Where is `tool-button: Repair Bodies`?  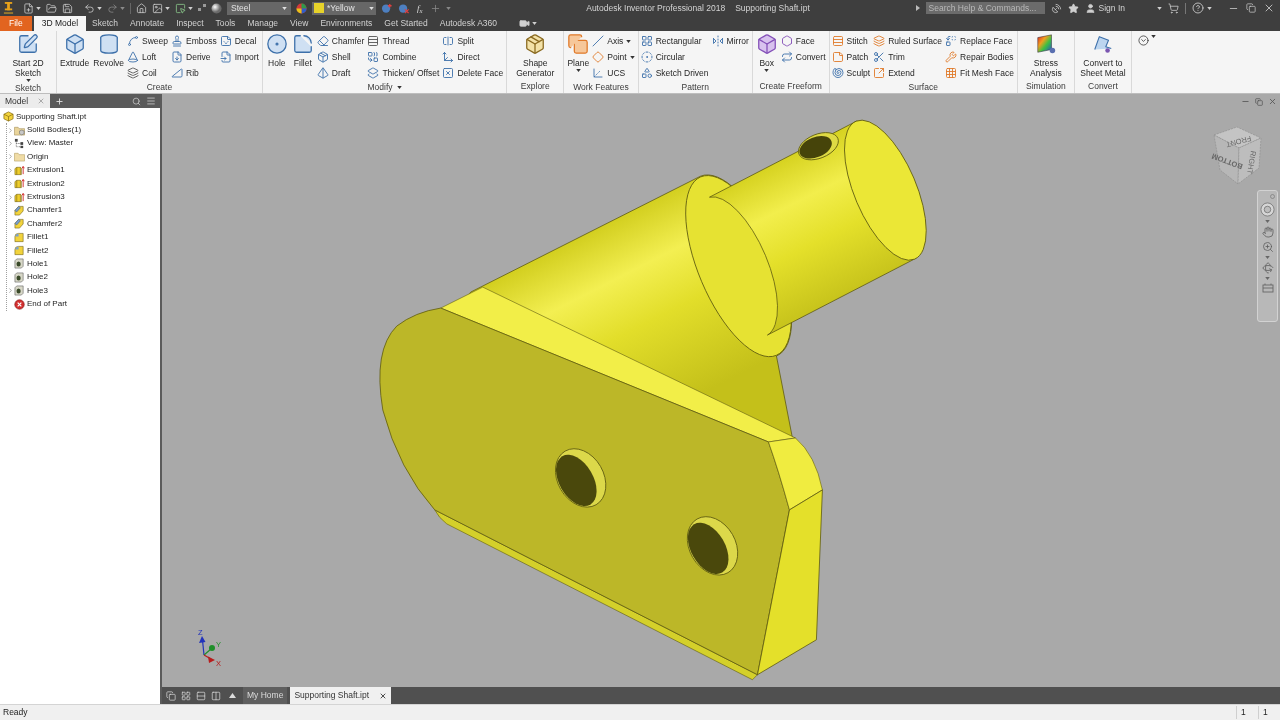
tool-button: Repair Bodies is located at coordinates (980, 57).